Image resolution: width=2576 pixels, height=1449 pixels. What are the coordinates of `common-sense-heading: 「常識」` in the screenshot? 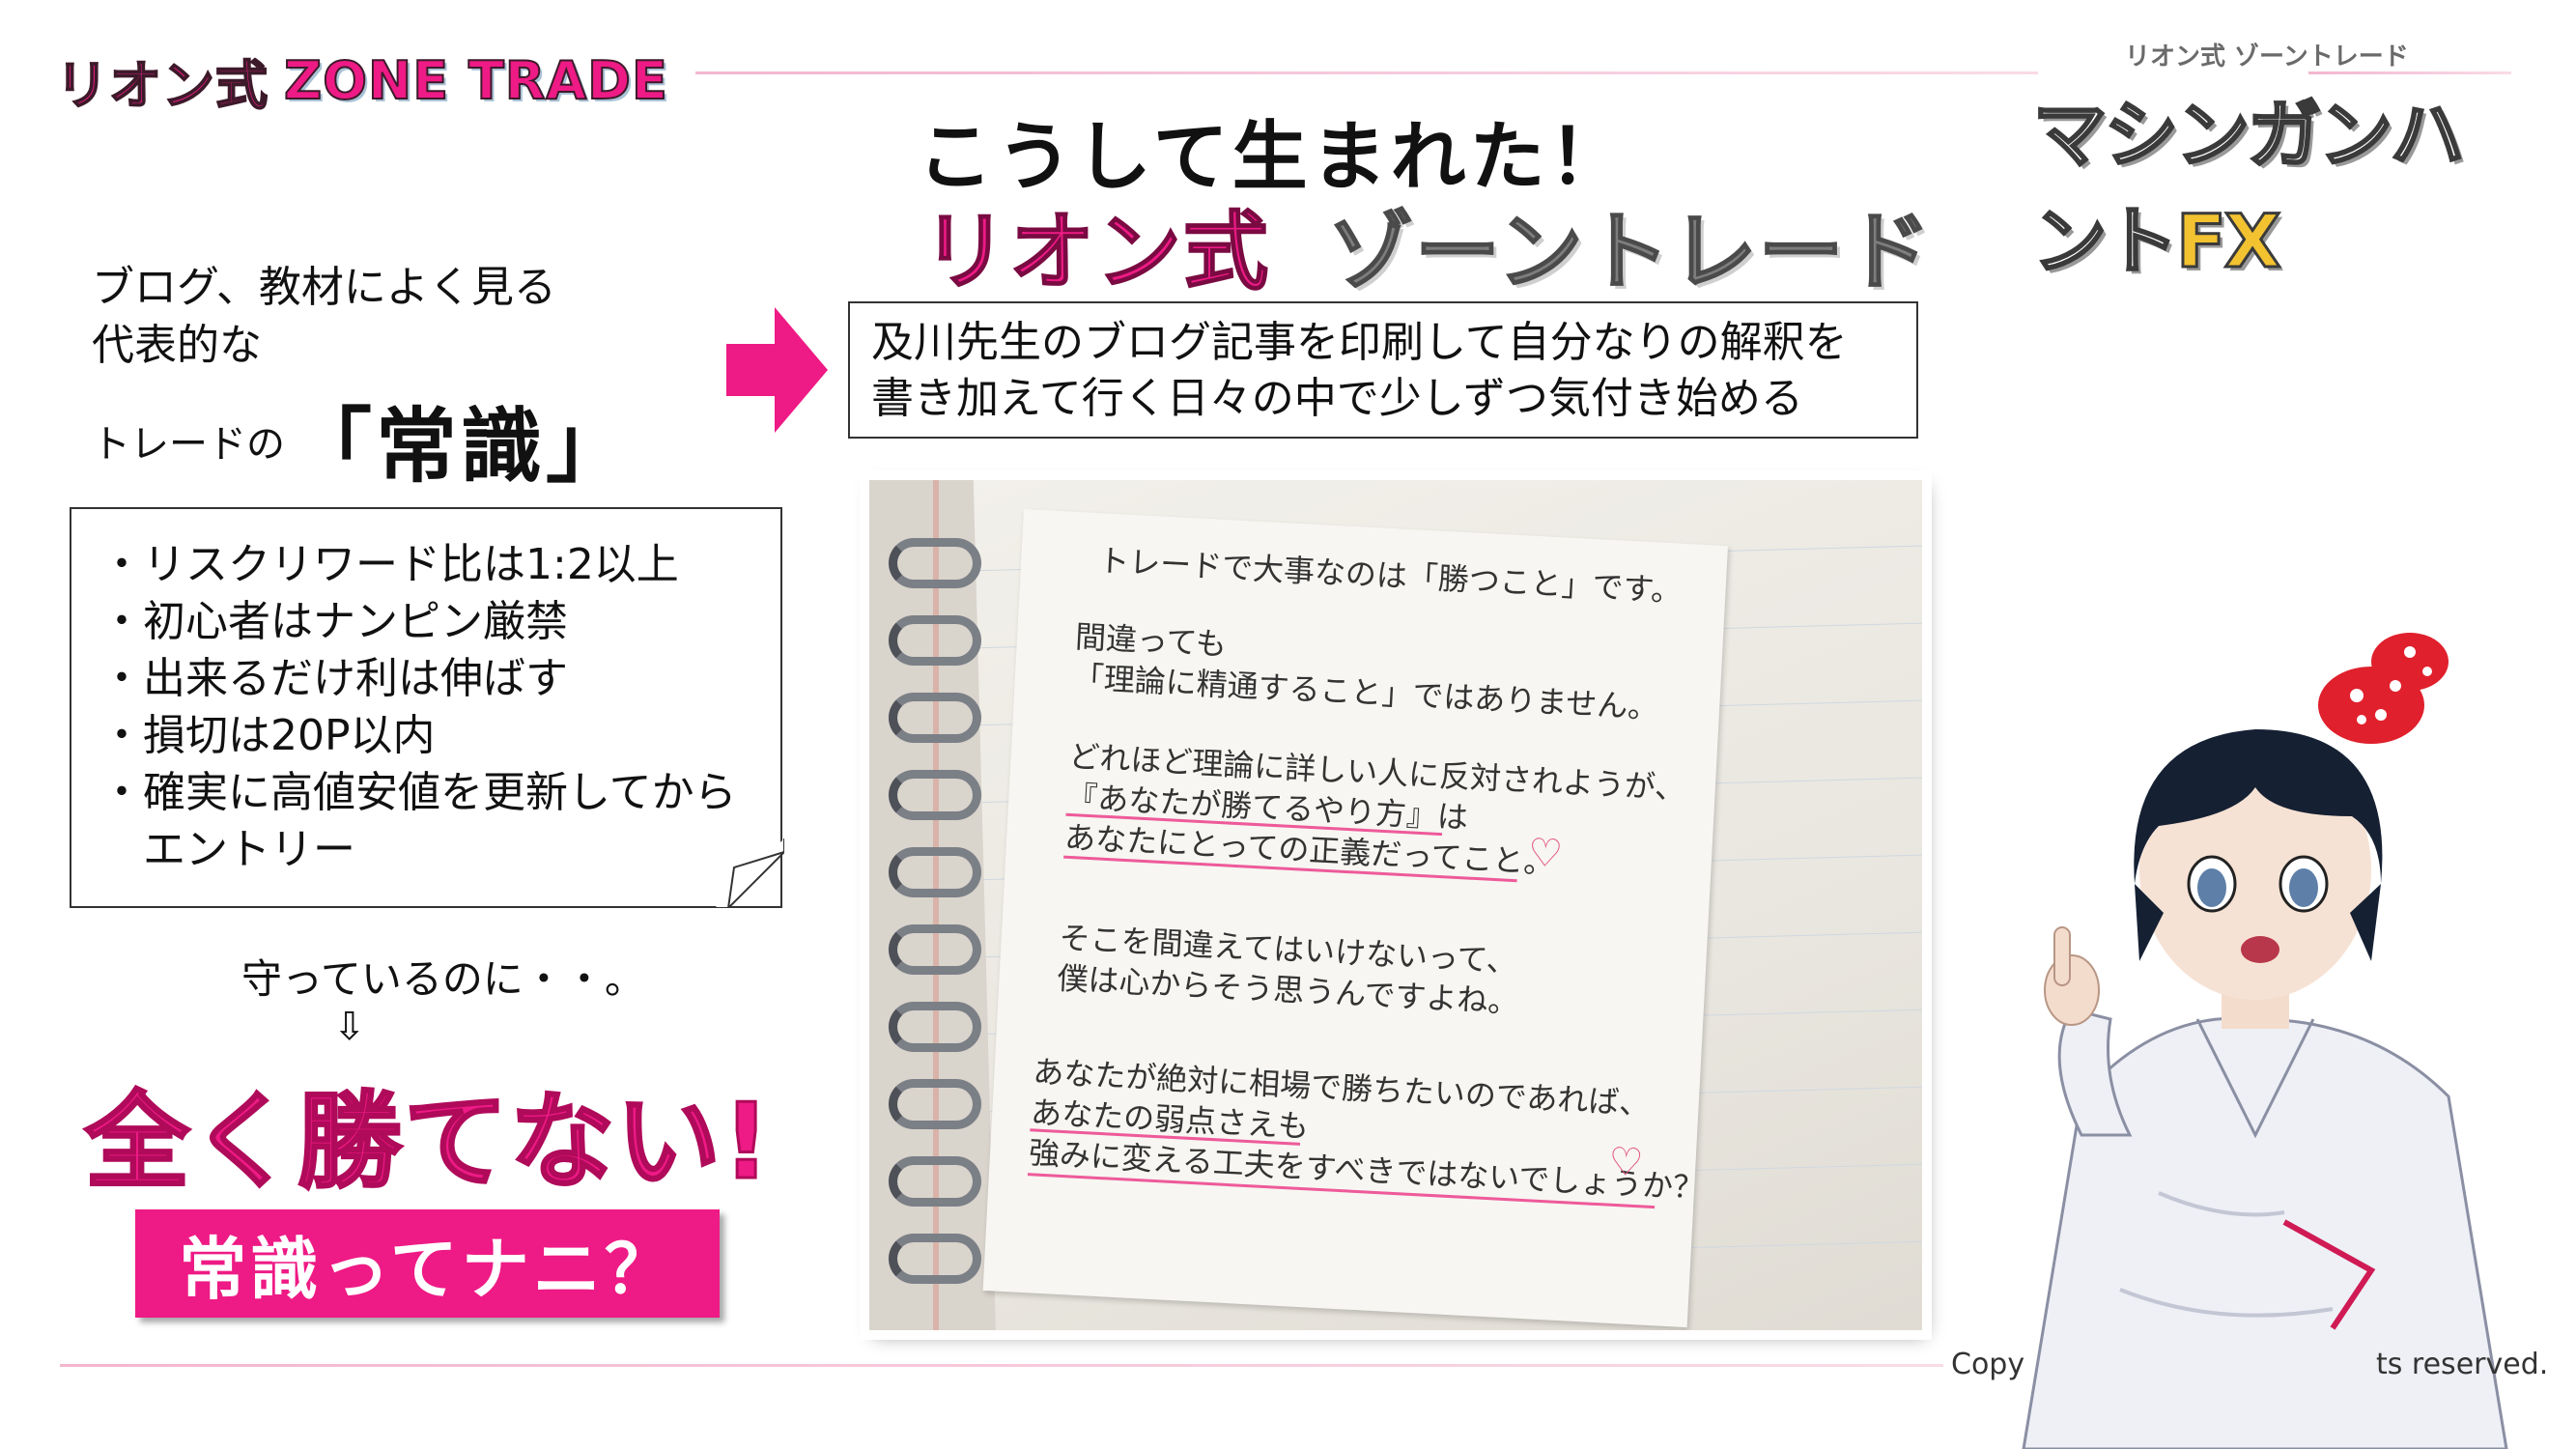 It's located at (461, 446).